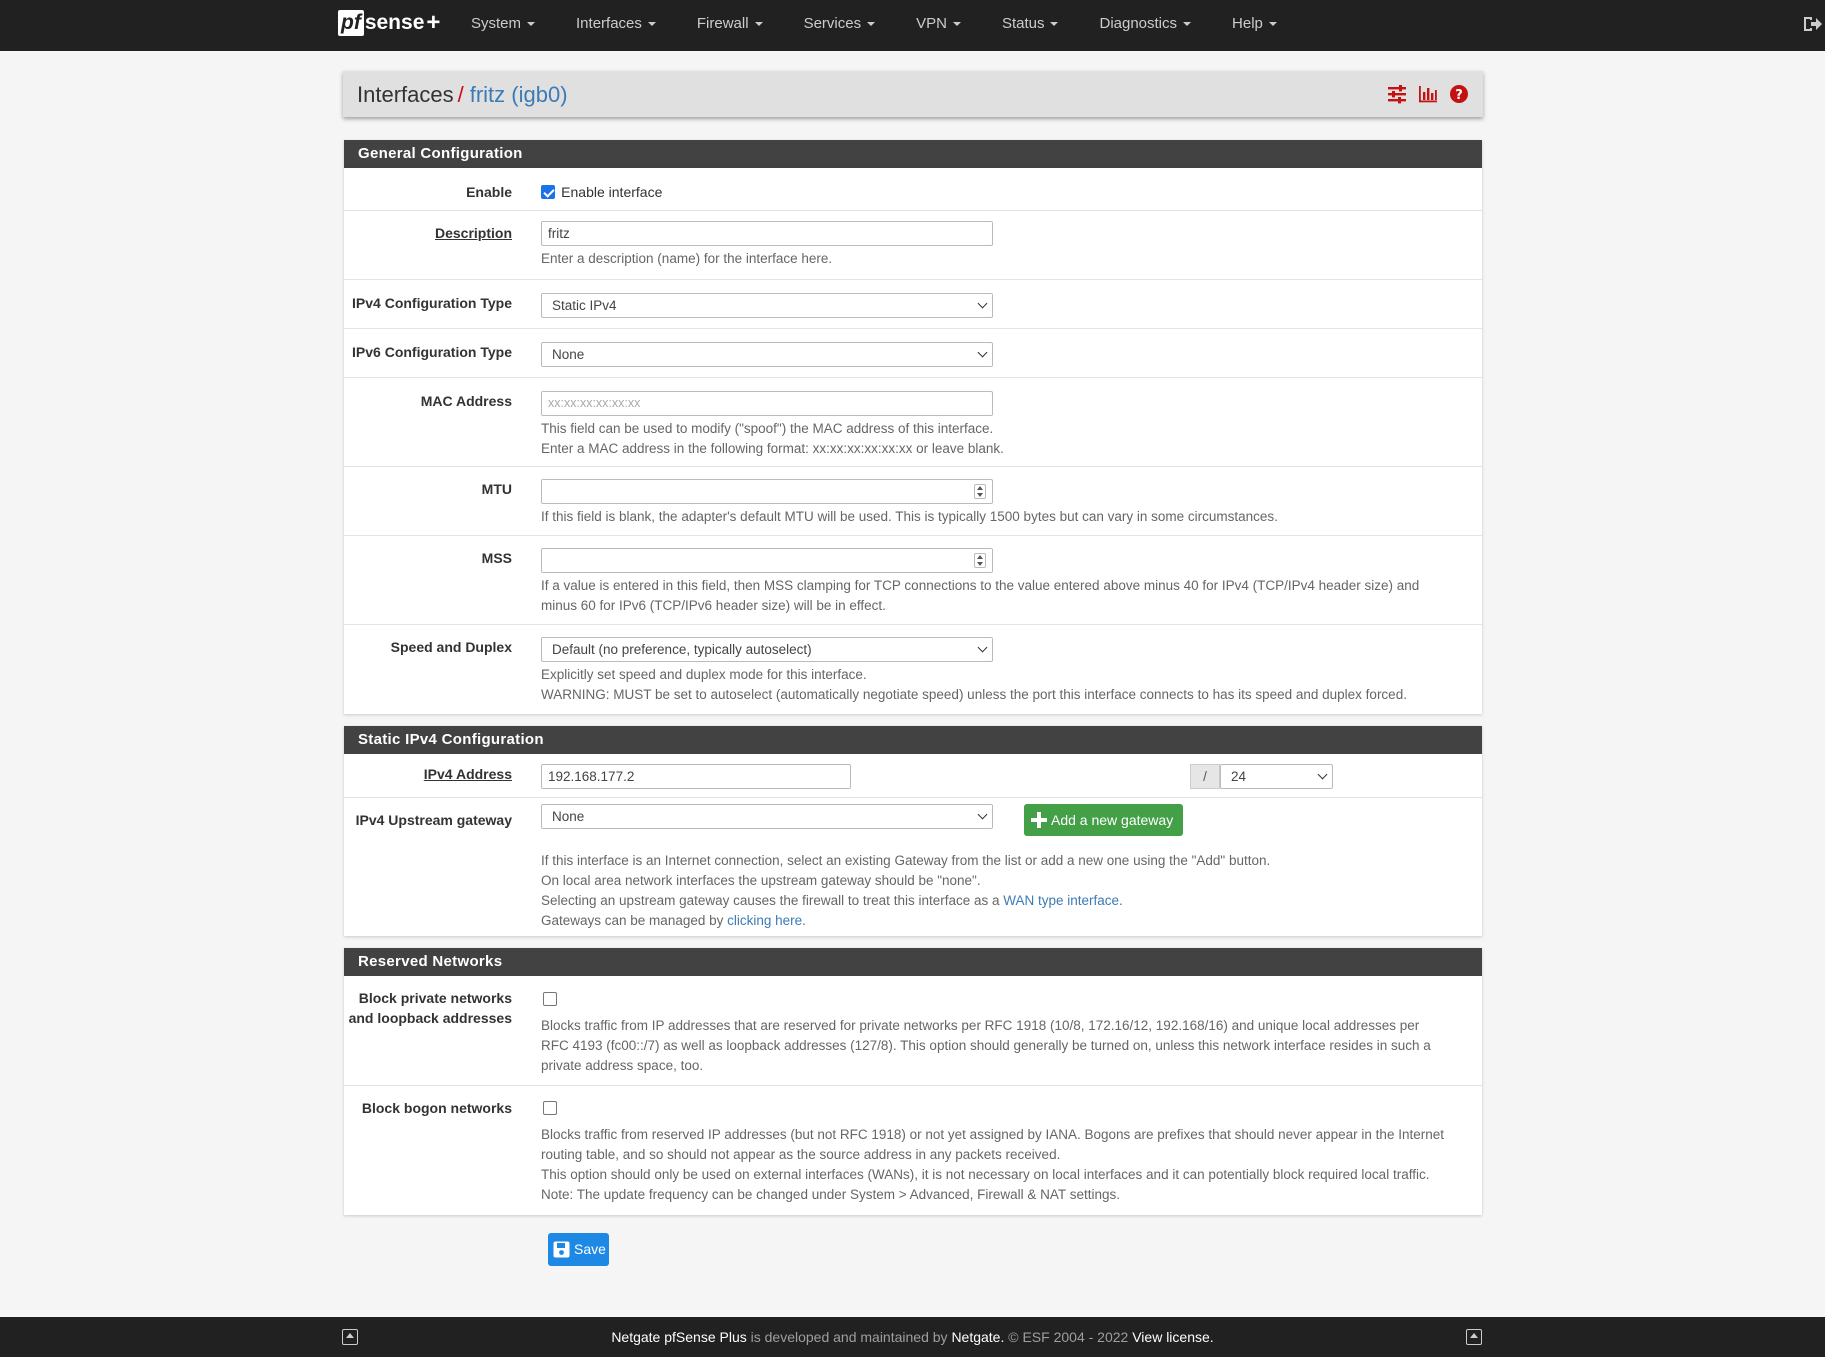 This screenshot has width=1825, height=1357. I want to click on wan-type-link: WAN type interface, so click(1061, 900).